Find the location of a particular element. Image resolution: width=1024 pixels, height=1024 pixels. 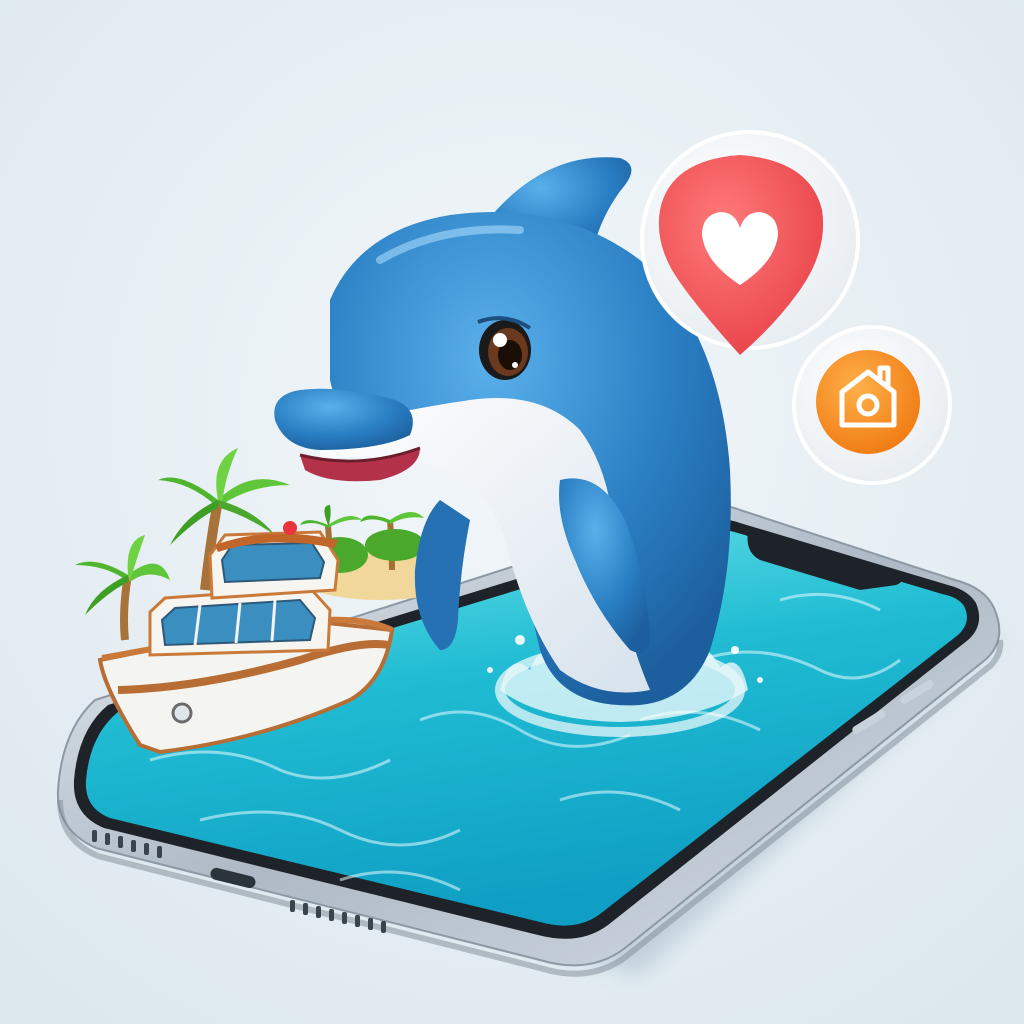

home-badge-disc is located at coordinates (868, 402).